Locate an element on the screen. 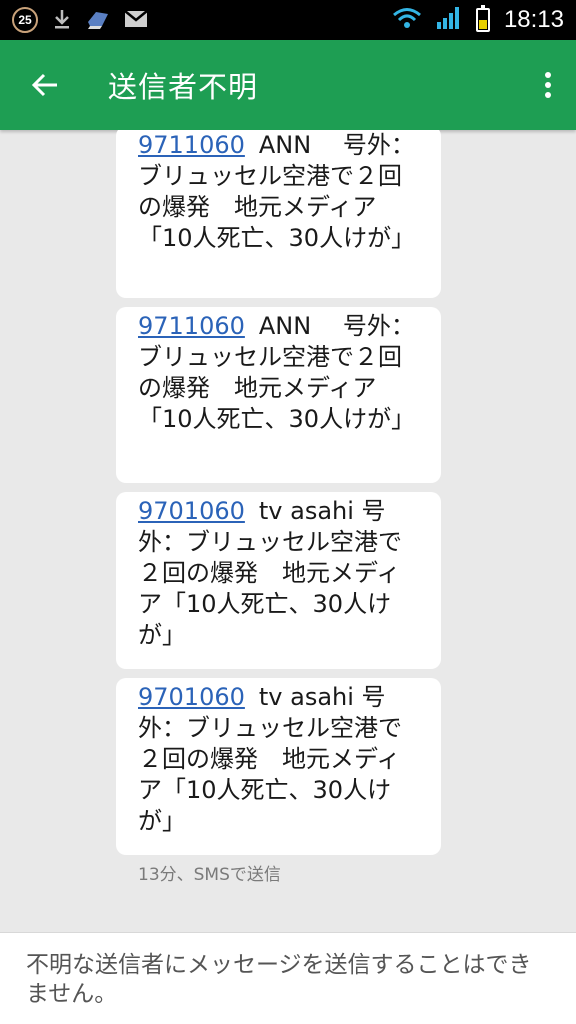 The width and height of the screenshot is (576, 1024). status-bar: 25 18:13 is located at coordinates (288, 20).